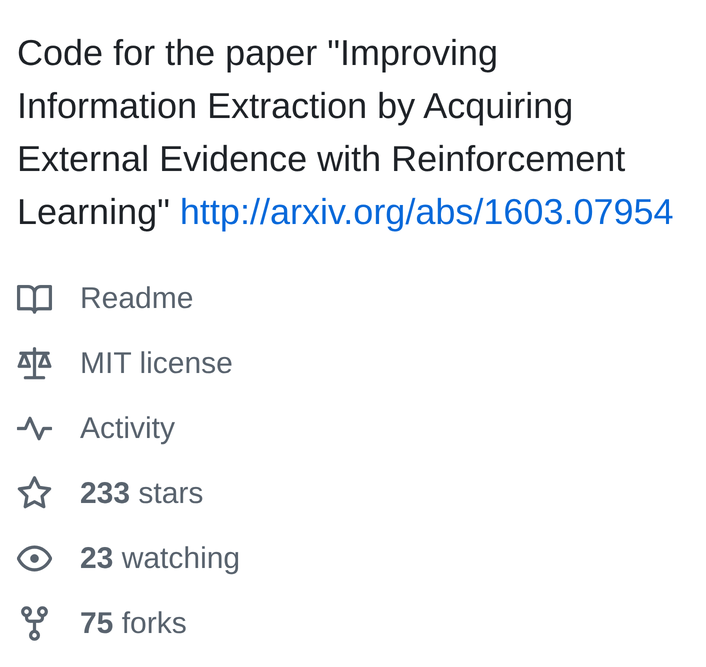 This screenshot has height=667, width=706. Describe the element at coordinates (102, 623) in the screenshot. I see `forks-link: 75 forks` at that location.